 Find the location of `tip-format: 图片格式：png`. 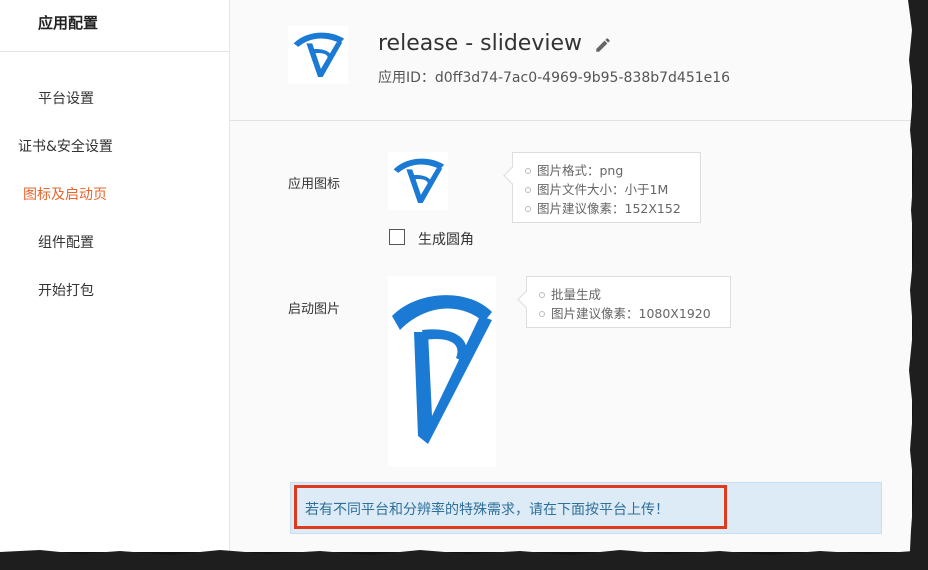

tip-format: 图片格式：png is located at coordinates (607, 170).